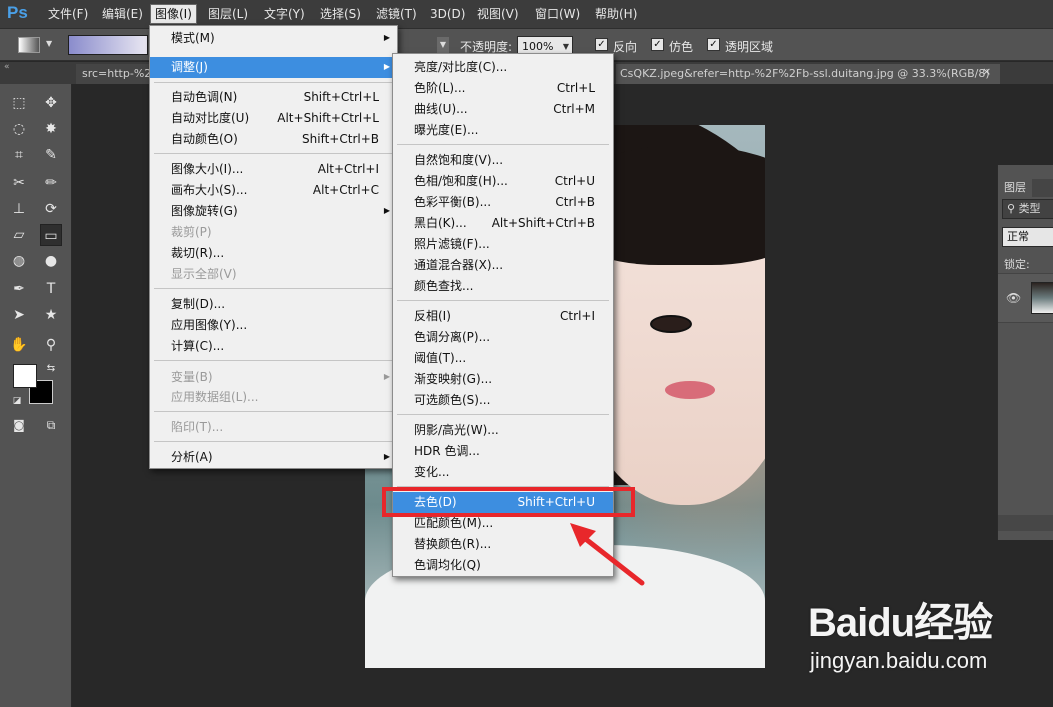 This screenshot has height=707, width=1053. What do you see at coordinates (1027, 237) in the screenshot?
I see `layer-blend-mode: 正常` at bounding box center [1027, 237].